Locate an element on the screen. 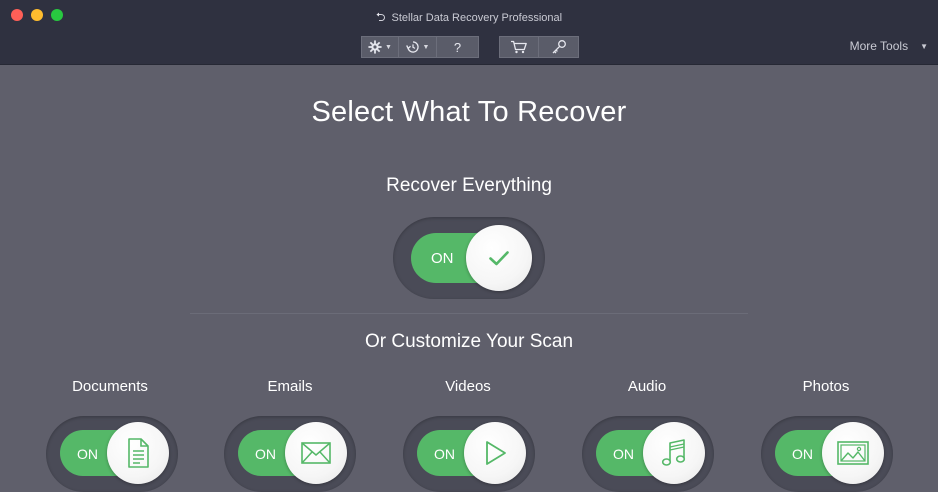 Image resolution: width=938 pixels, height=492 pixels. cart-icon is located at coordinates (519, 47).